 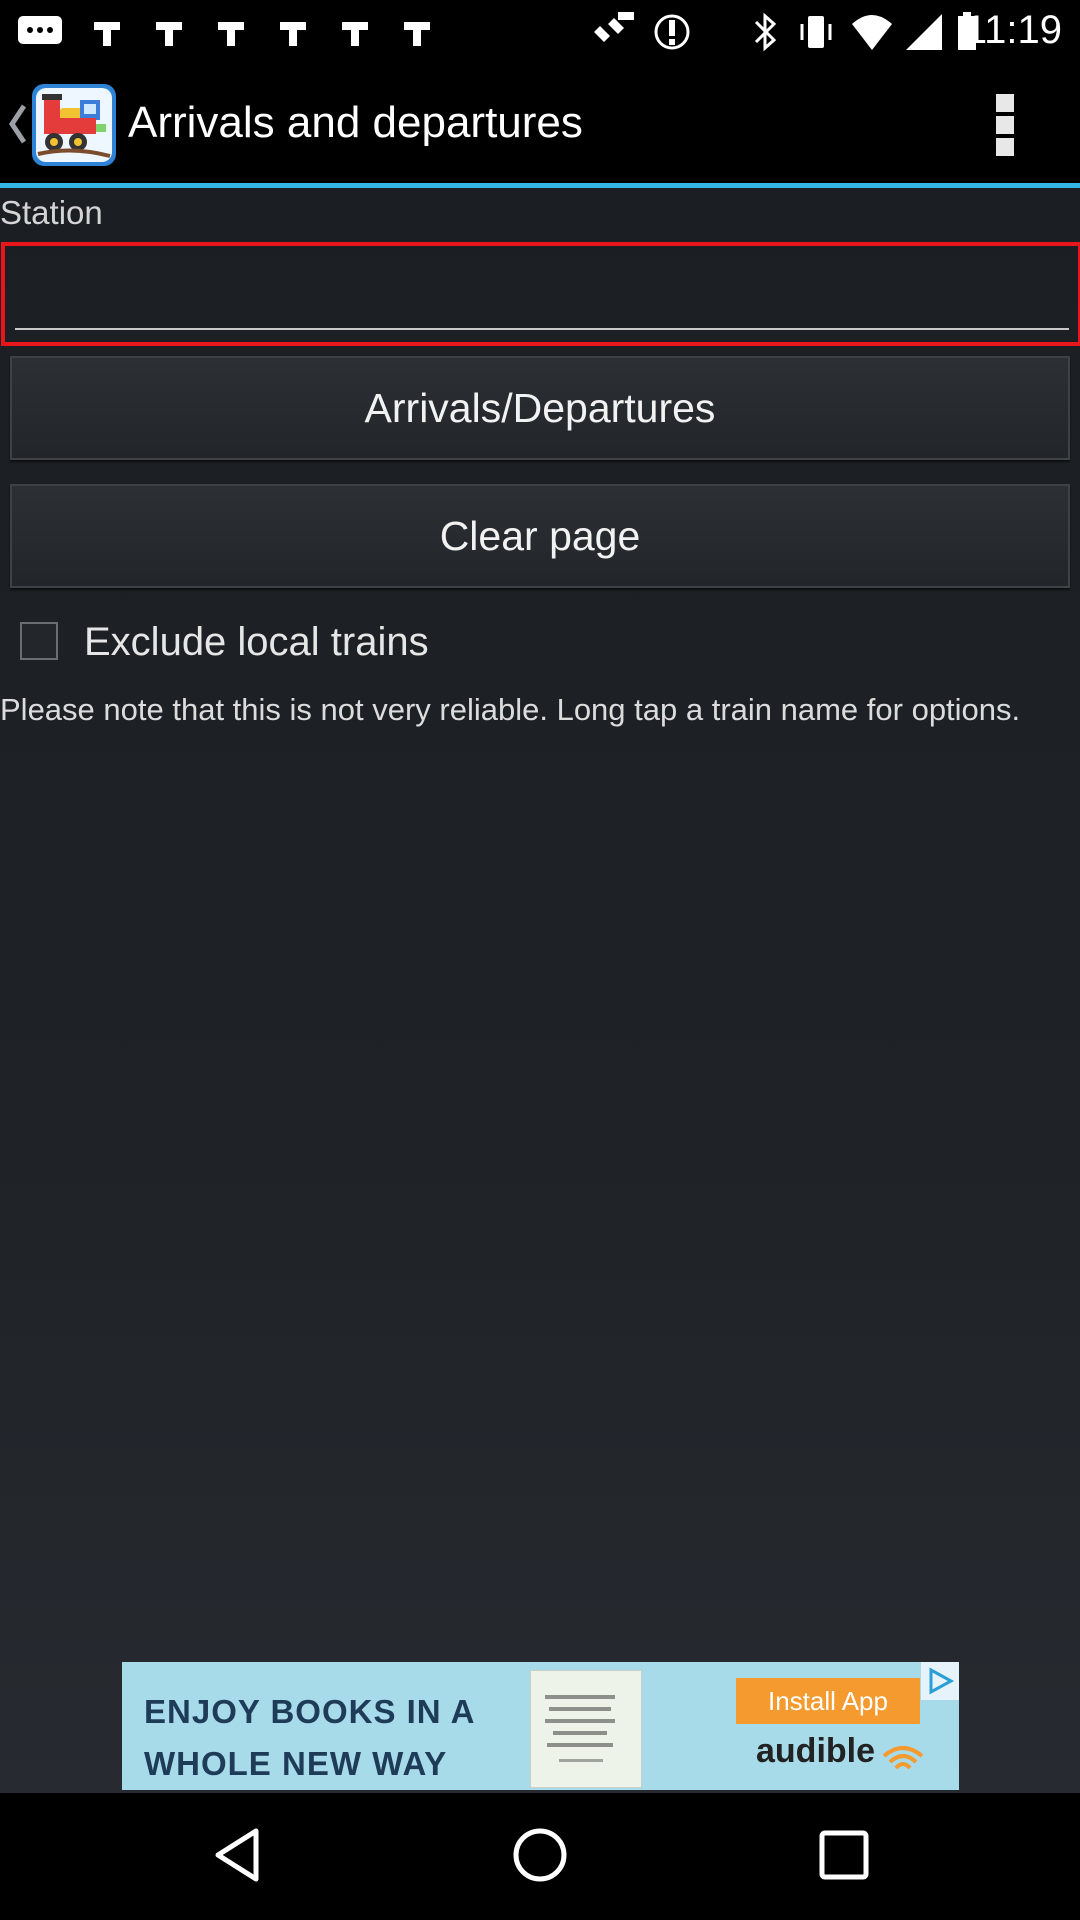 I want to click on ad-headline-line2: WHOLE NEW WAY, so click(x=296, y=1763).